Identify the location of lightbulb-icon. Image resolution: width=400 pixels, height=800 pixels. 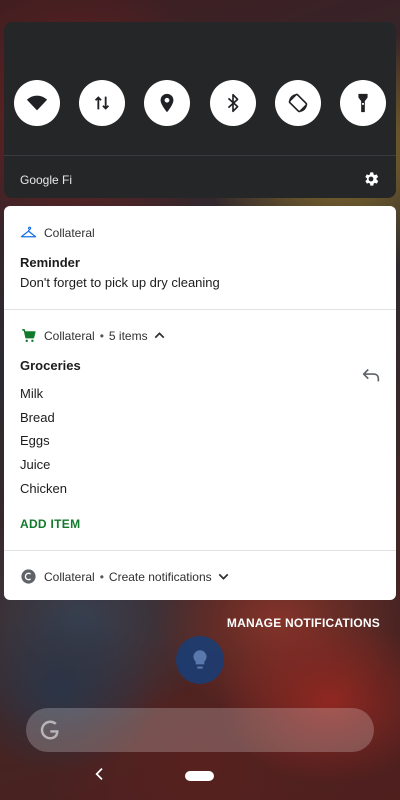
(200, 659).